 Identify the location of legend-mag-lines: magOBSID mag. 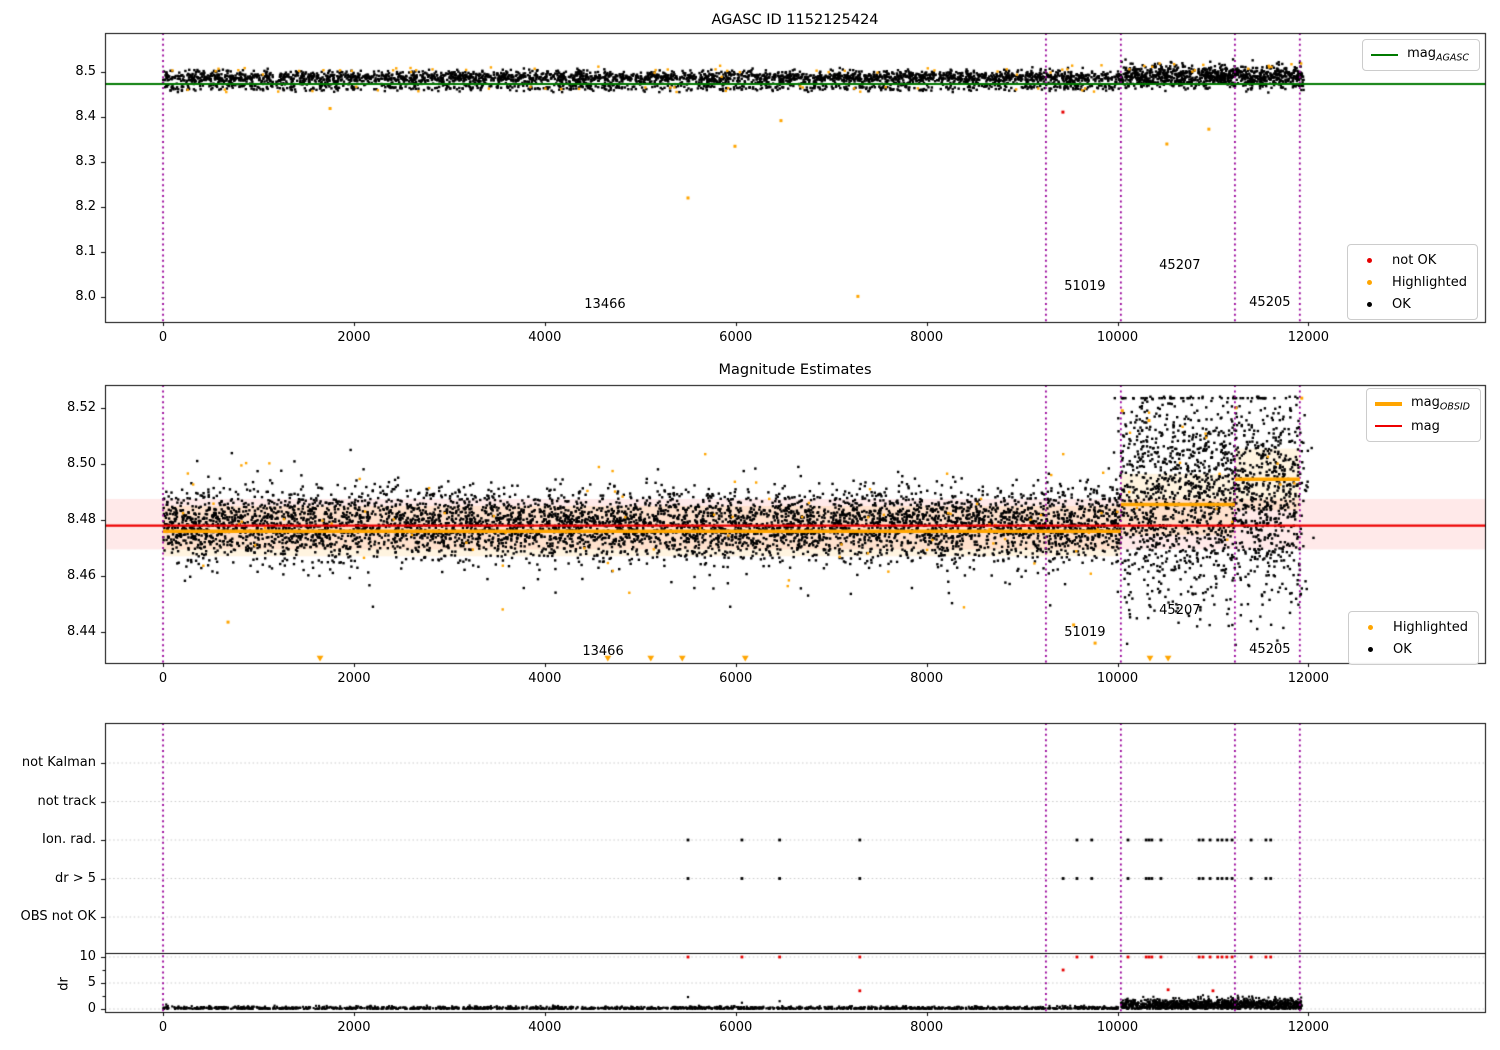
(1423, 415).